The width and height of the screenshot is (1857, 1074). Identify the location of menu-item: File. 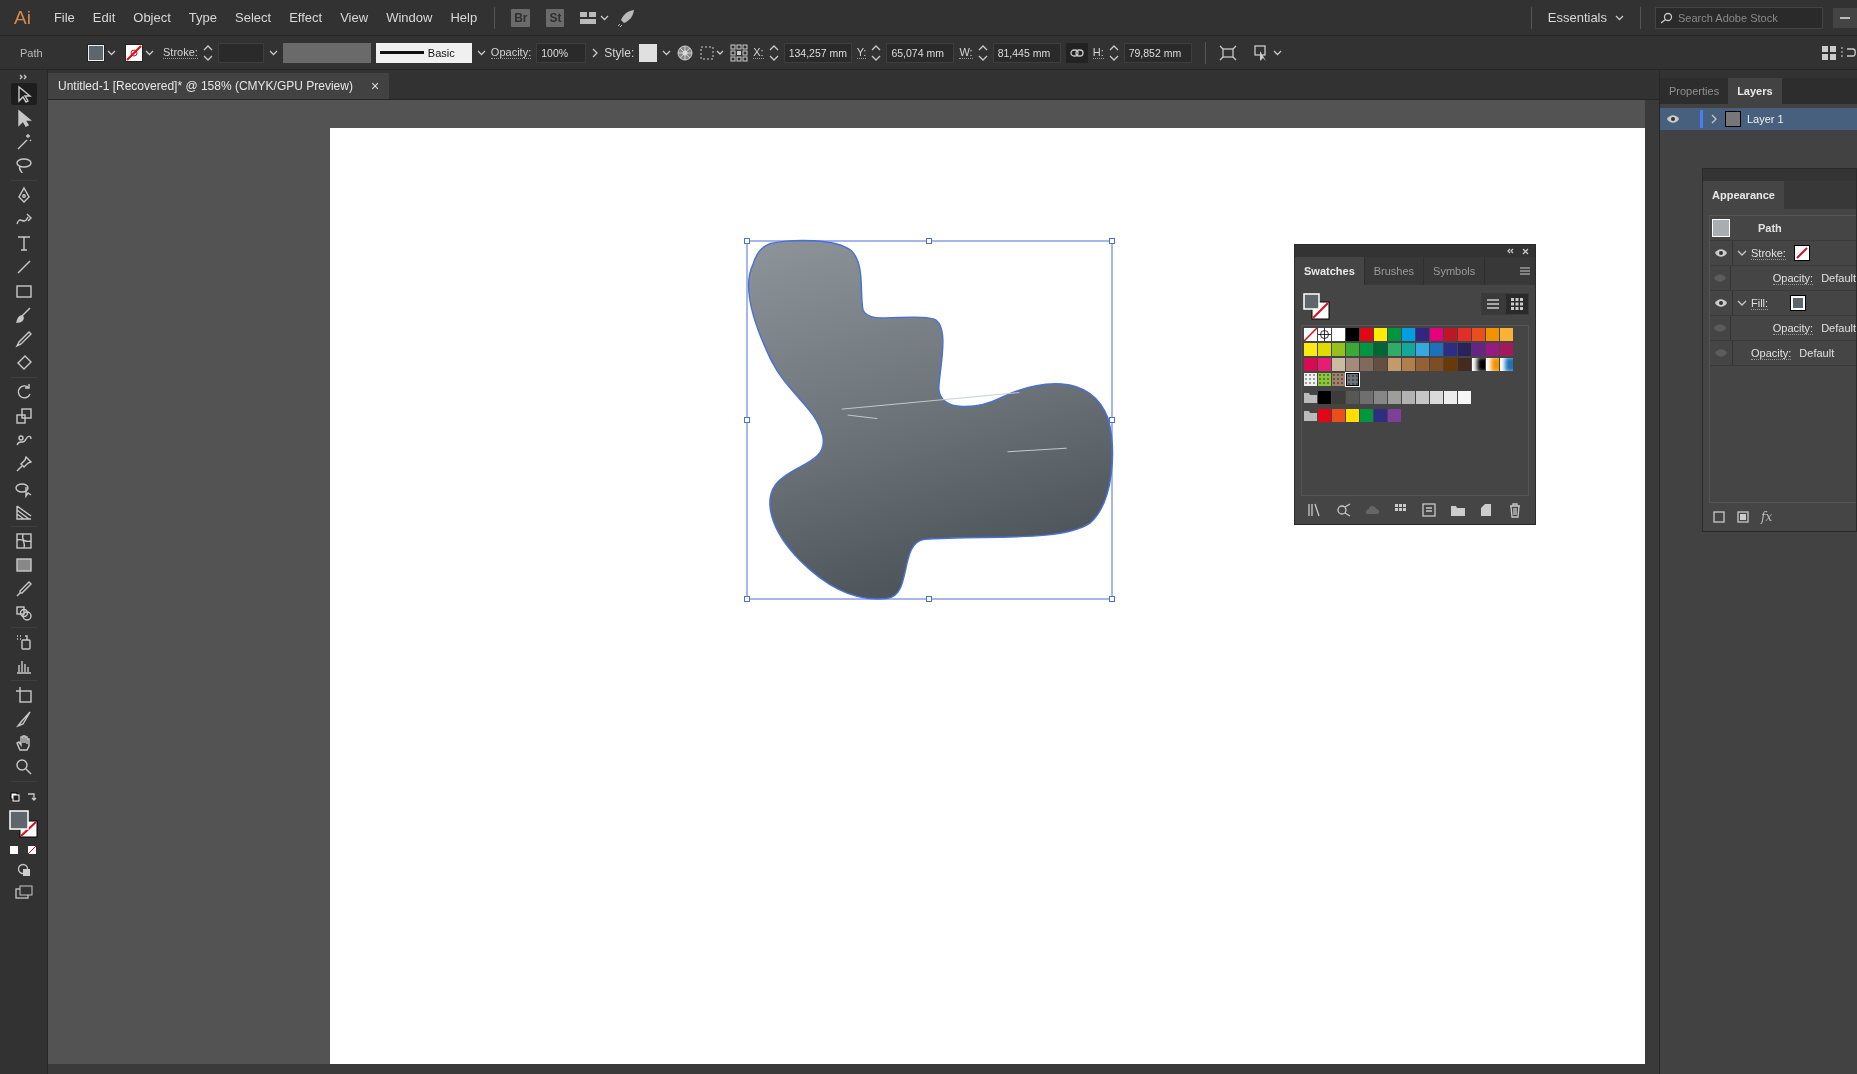
(64, 17).